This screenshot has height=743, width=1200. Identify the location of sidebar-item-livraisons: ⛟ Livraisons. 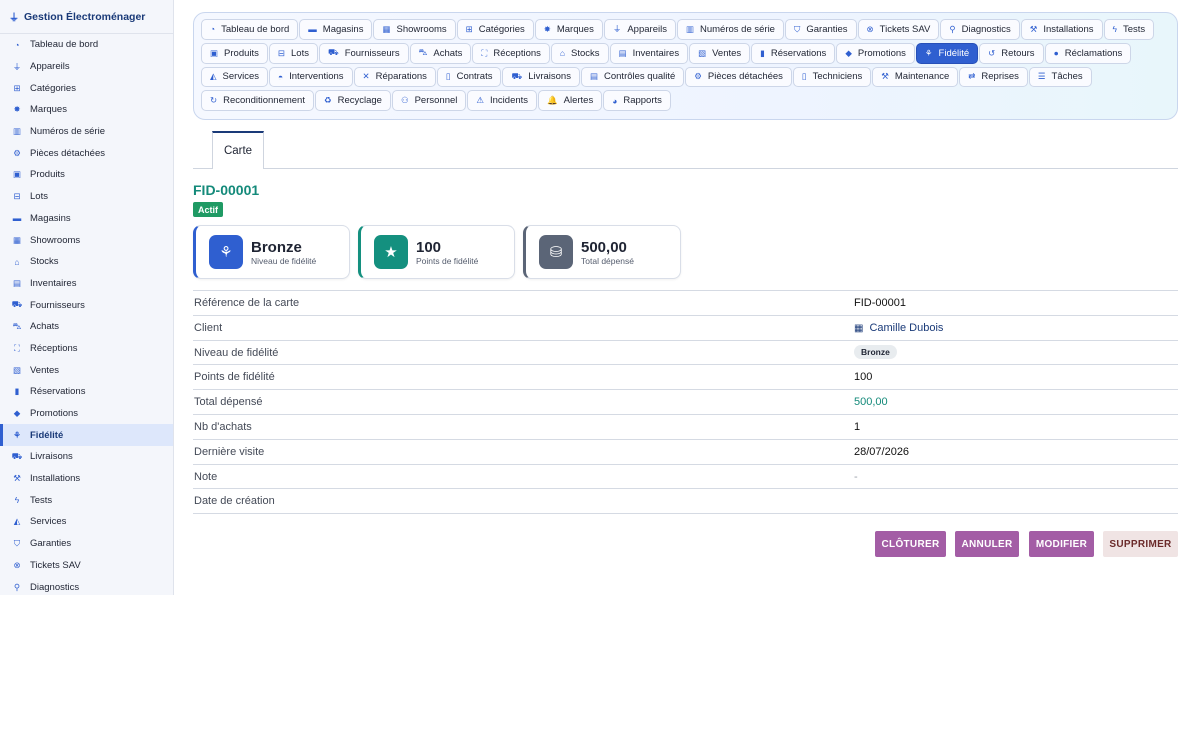
(86, 457).